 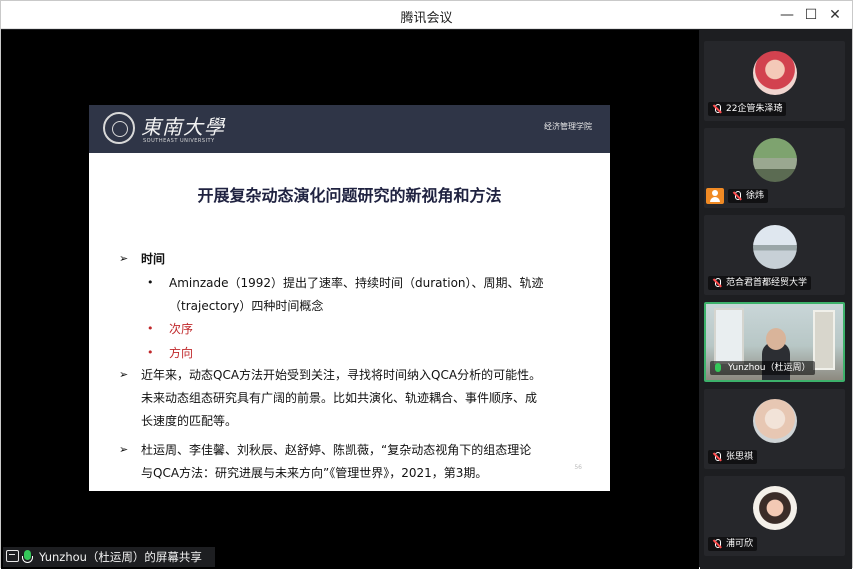 I want to click on slide-title: 开展复杂动态演化问题研究的新视角和方法, so click(x=349, y=195).